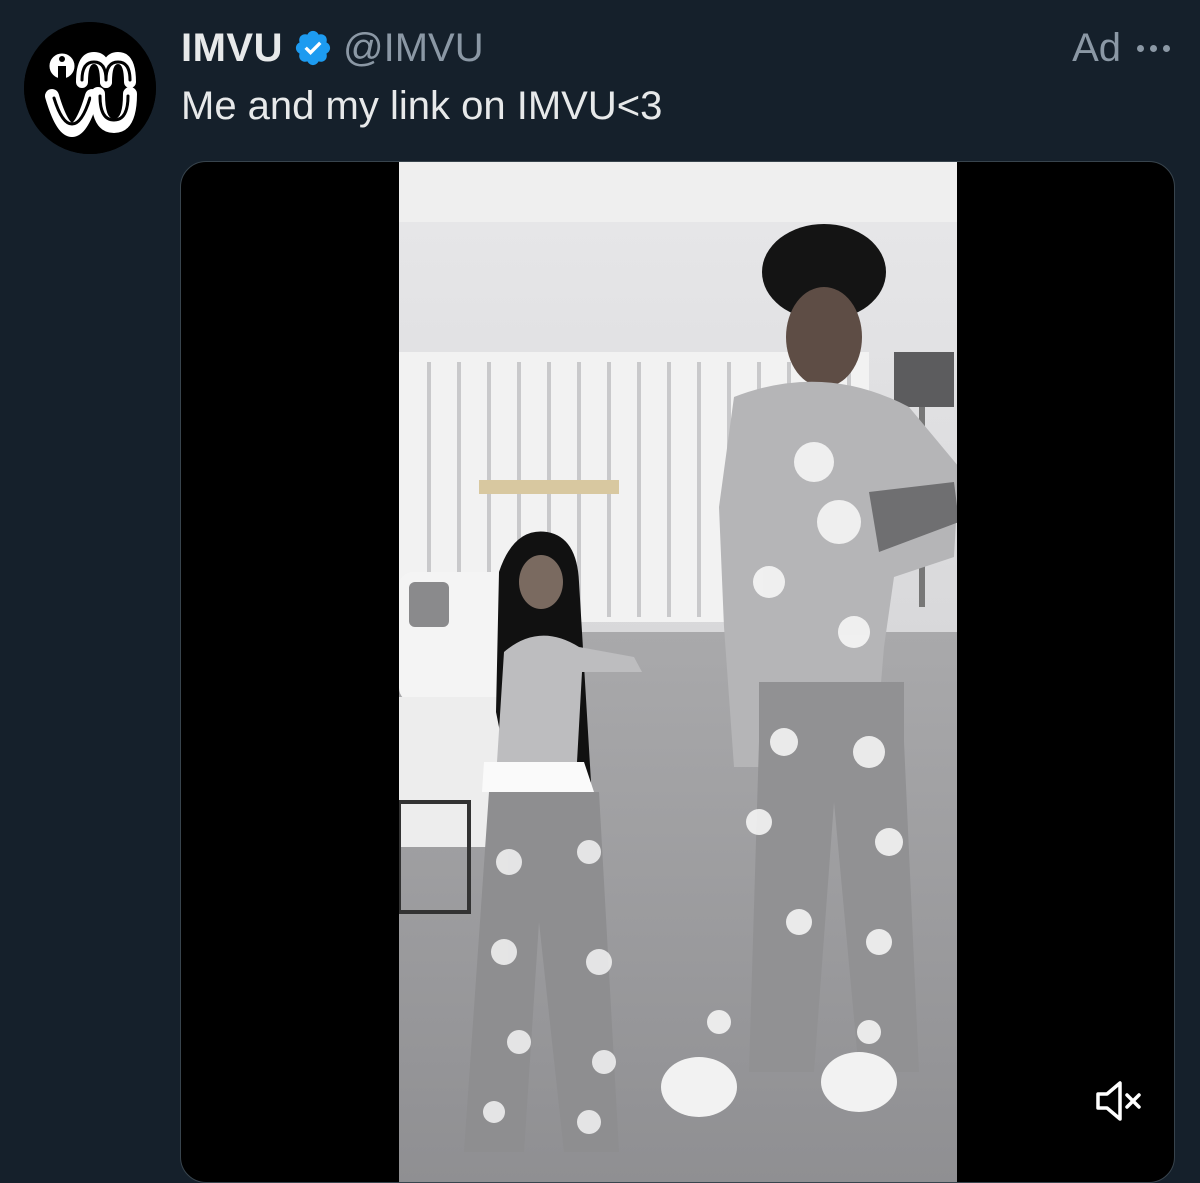  I want to click on more-options-icon, so click(1153, 48).